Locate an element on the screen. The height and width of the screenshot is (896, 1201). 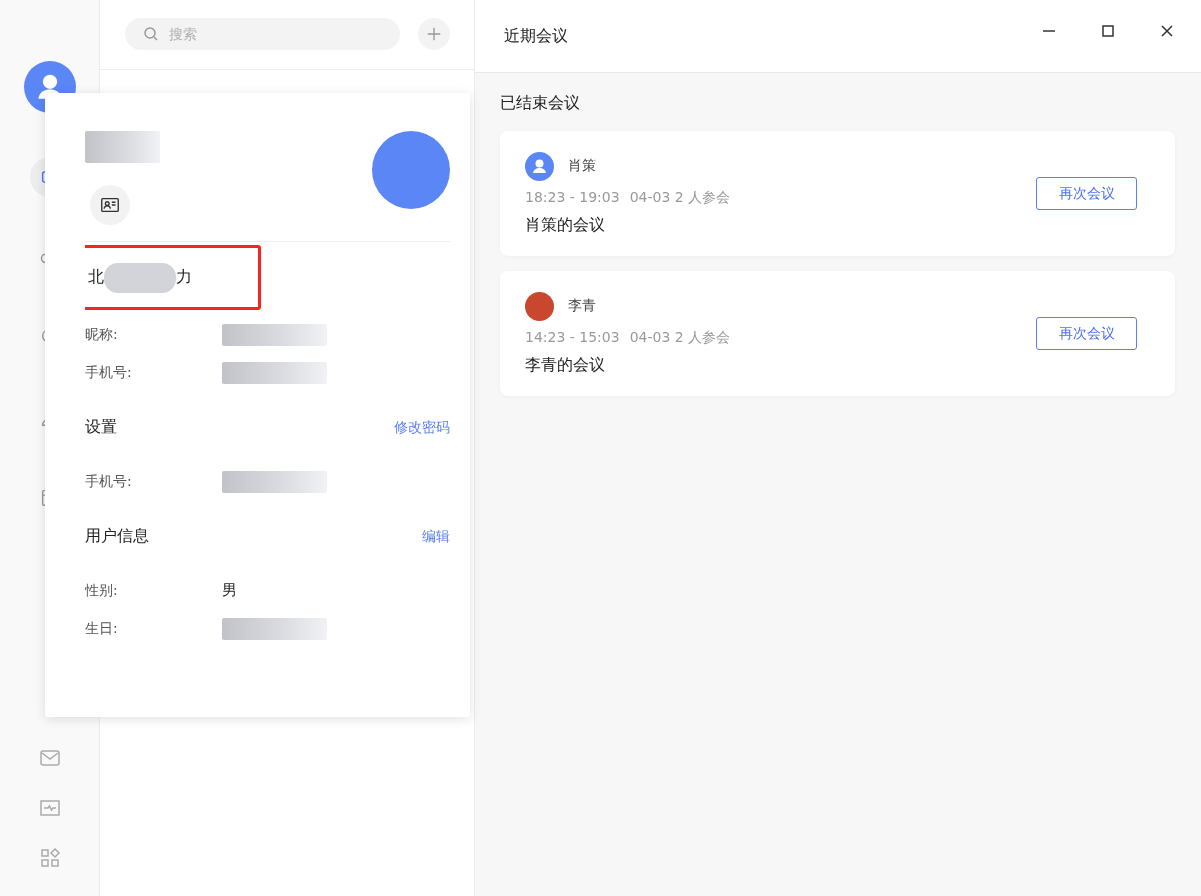
add-button is located at coordinates (434, 33).